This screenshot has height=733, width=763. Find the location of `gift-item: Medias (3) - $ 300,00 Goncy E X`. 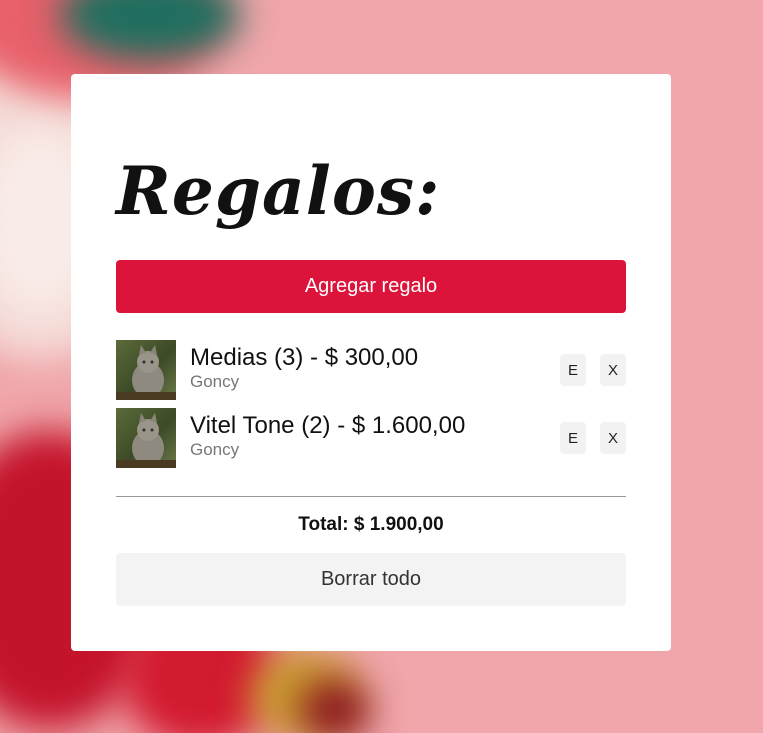

gift-item: Medias (3) - $ 300,00 Goncy E X is located at coordinates (371, 370).